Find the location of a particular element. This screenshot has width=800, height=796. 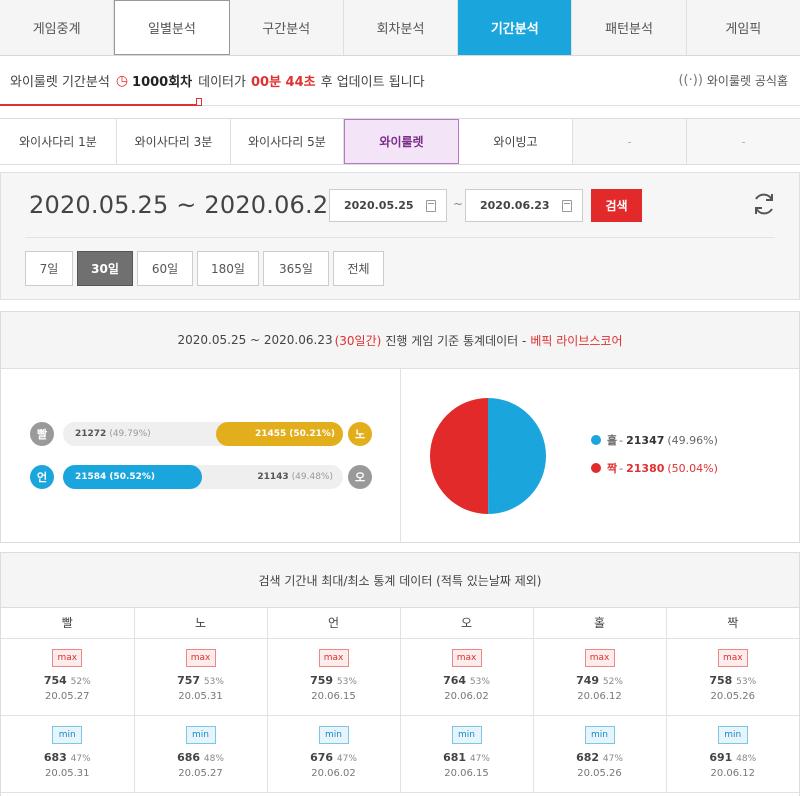

max-value: 758 53% is located at coordinates (733, 681).